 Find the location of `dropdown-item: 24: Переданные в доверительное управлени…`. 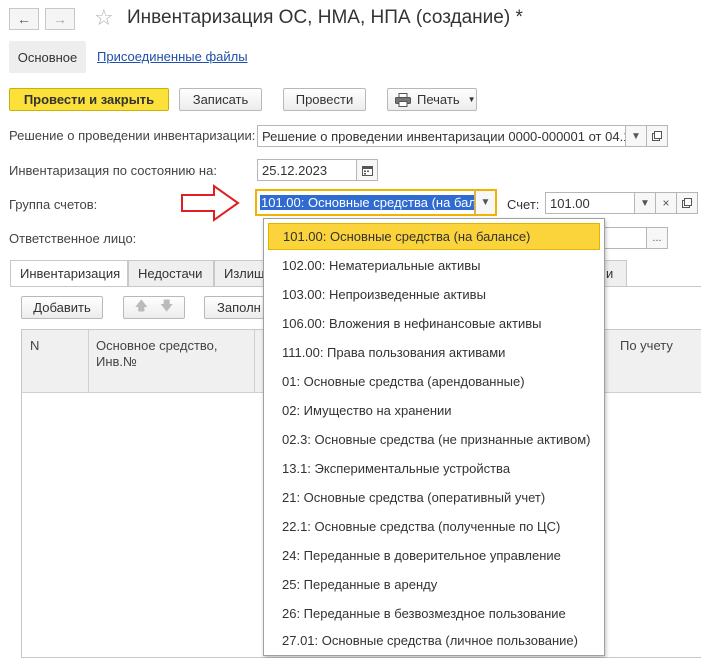

dropdown-item: 24: Переданные в доверительное управлени… is located at coordinates (434, 555).